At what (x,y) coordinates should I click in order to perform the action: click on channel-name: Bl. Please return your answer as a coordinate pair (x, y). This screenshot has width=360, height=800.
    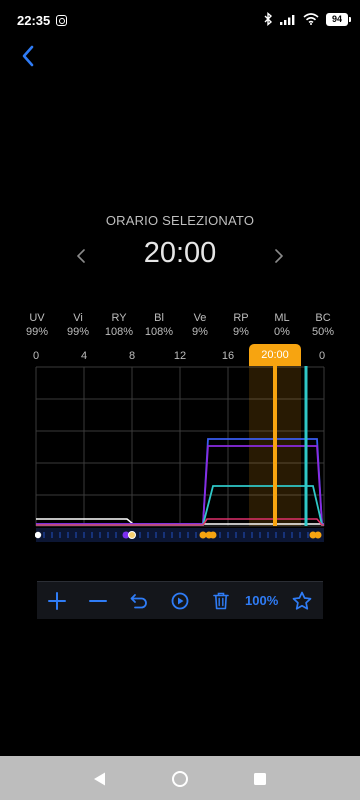
    Looking at the image, I should click on (159, 318).